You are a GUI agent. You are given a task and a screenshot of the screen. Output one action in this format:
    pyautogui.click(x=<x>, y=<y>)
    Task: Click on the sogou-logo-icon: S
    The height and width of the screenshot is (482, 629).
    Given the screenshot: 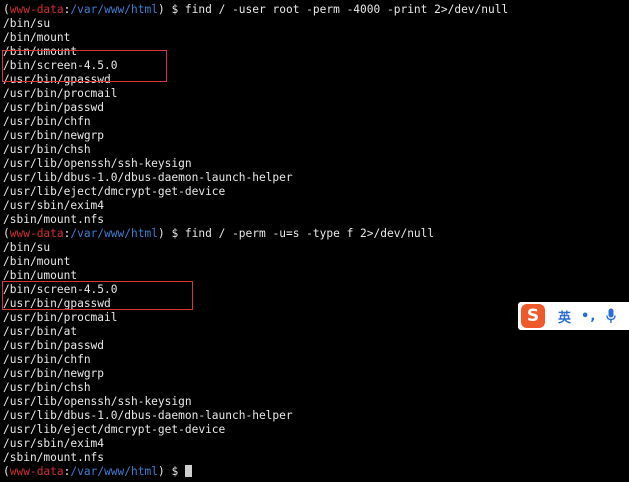 What is the action you would take?
    pyautogui.click(x=533, y=316)
    